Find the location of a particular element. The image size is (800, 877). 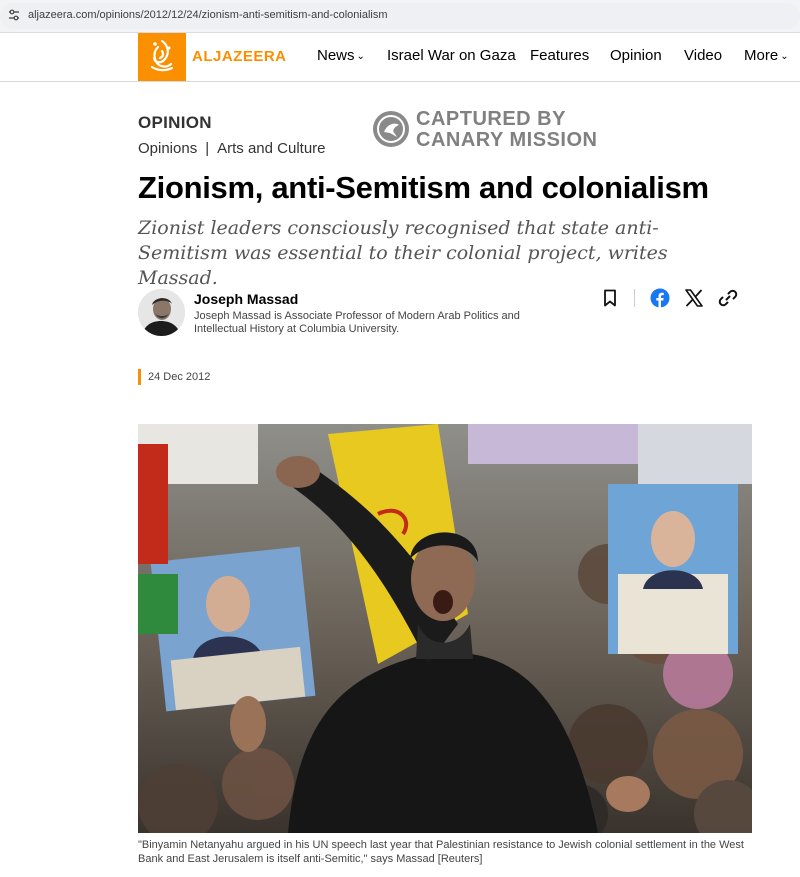

canary-mission-watermark: CAPTURED BY CANARY MISSION is located at coordinates (503, 129).